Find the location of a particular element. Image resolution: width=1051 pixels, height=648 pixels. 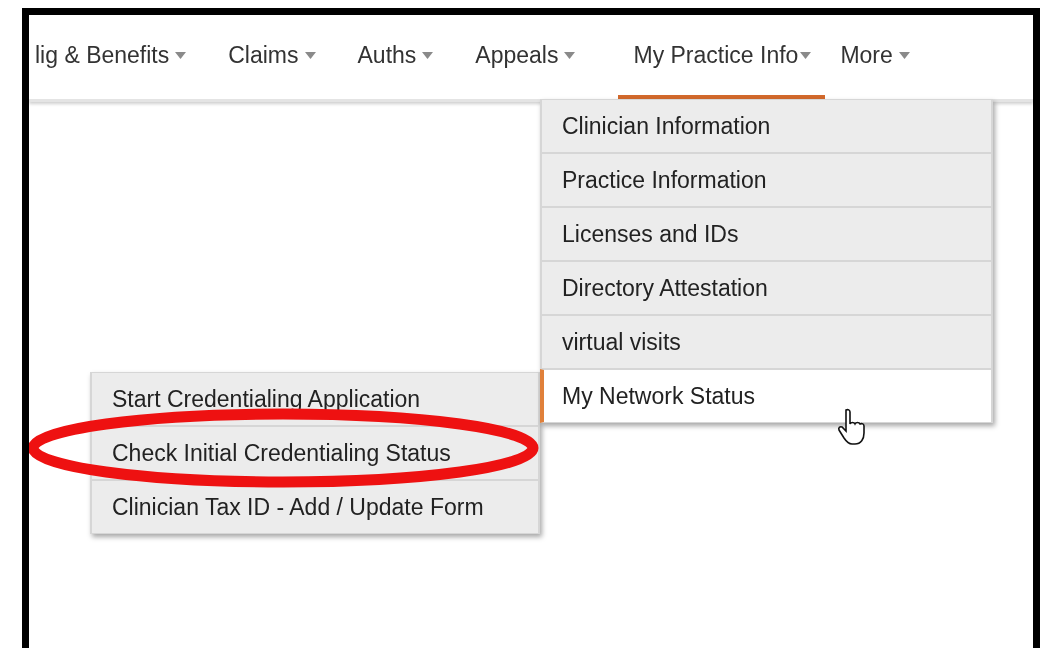

menu-item: Clinician Information is located at coordinates (766, 126).